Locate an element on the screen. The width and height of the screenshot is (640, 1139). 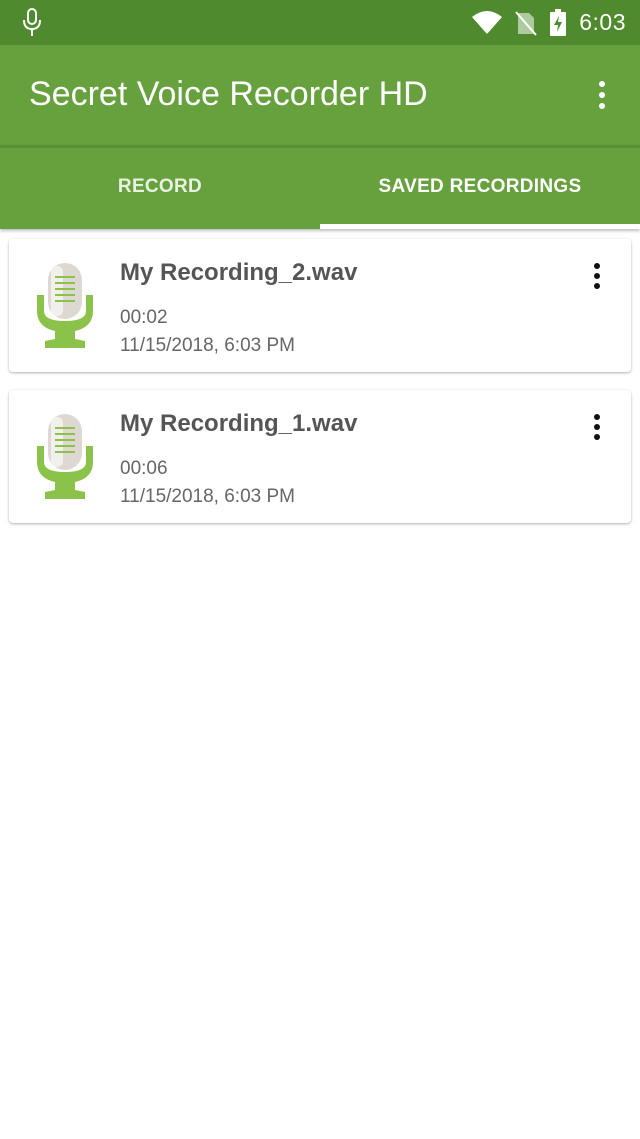
status-time: 6:03 is located at coordinates (602, 22).